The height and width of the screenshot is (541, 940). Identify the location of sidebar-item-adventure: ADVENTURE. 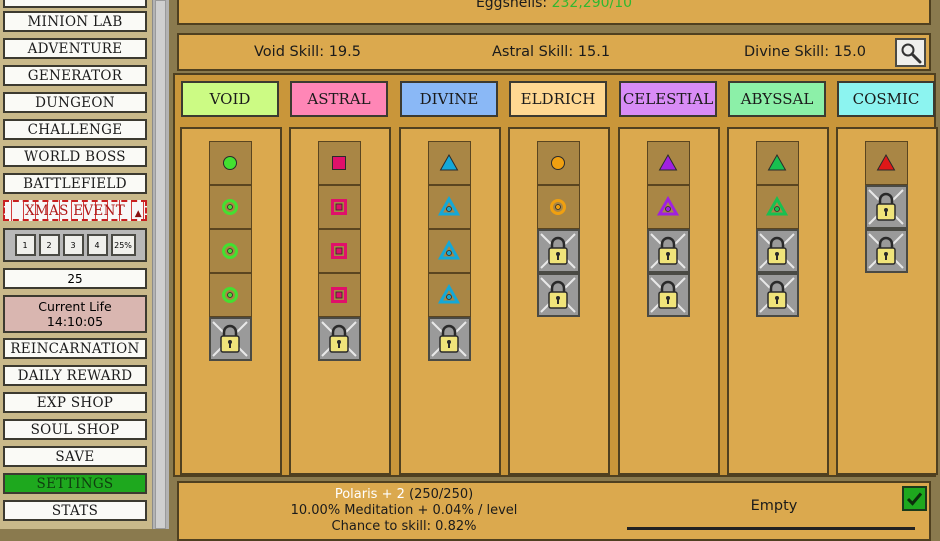
(75, 48).